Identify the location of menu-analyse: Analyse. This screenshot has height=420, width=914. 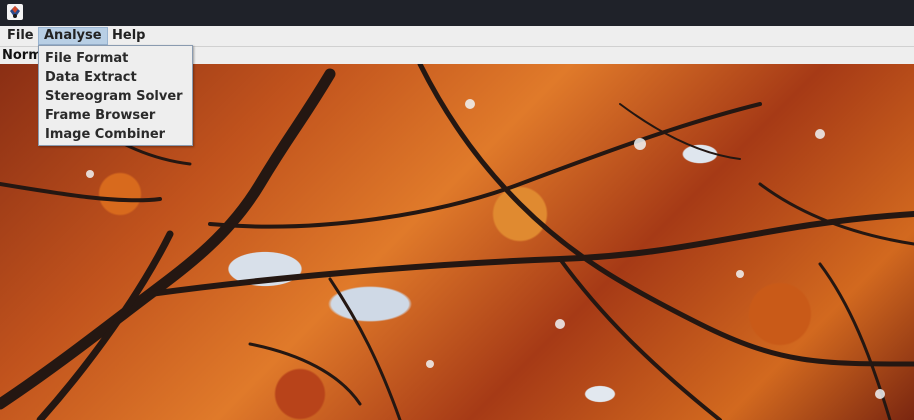
(73, 36).